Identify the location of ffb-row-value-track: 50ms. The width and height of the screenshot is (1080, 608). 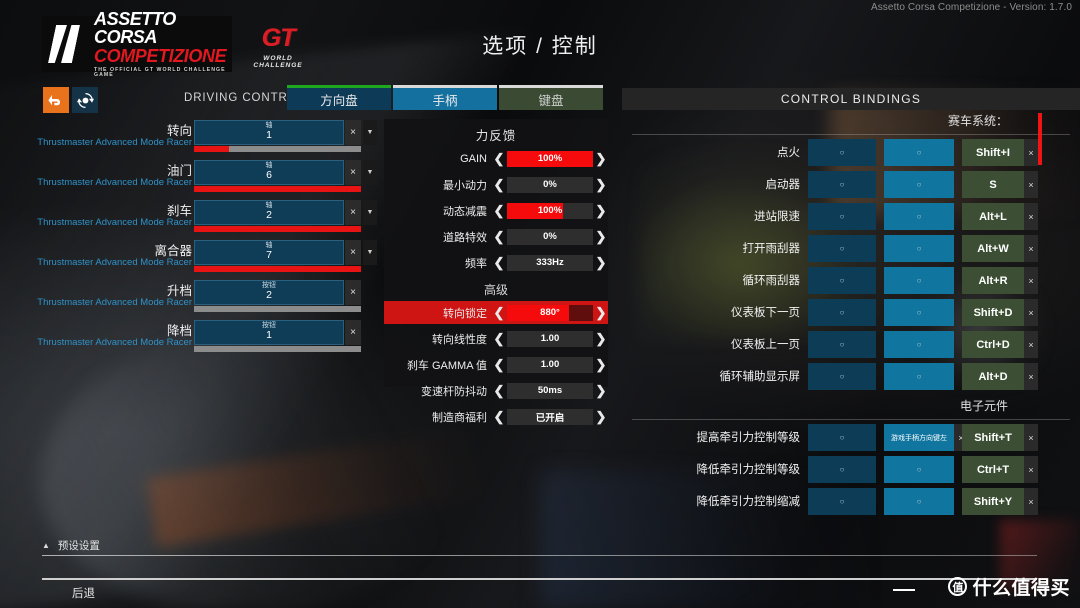
(550, 390).